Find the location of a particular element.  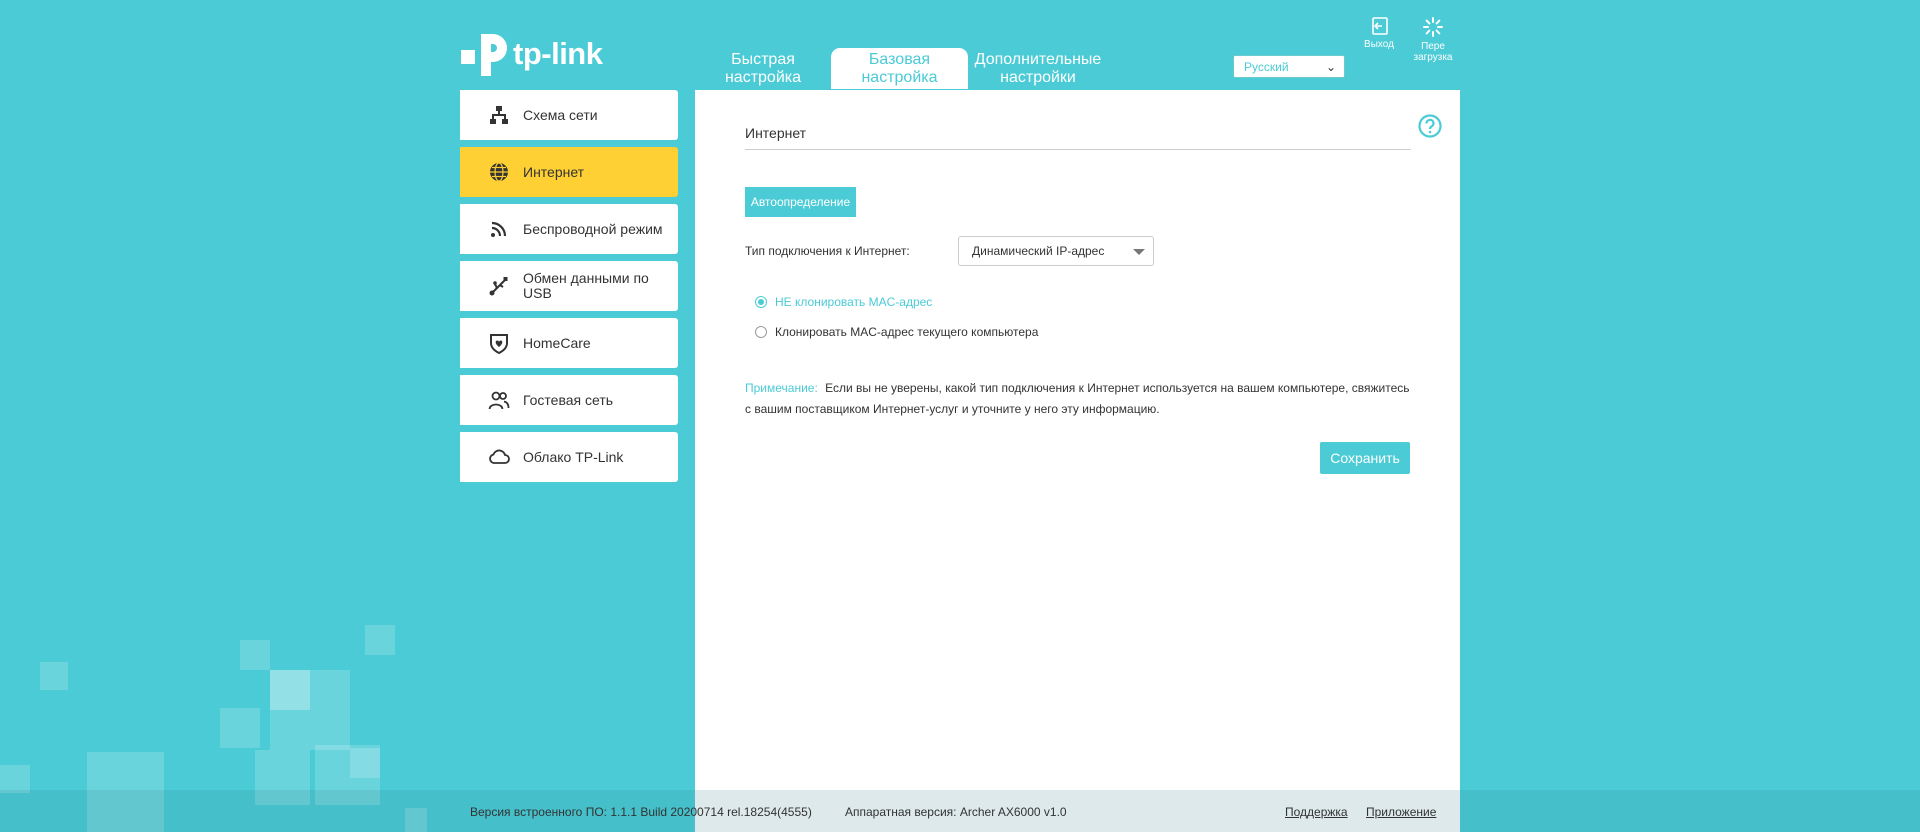

page-title: Интернет is located at coordinates (776, 133).